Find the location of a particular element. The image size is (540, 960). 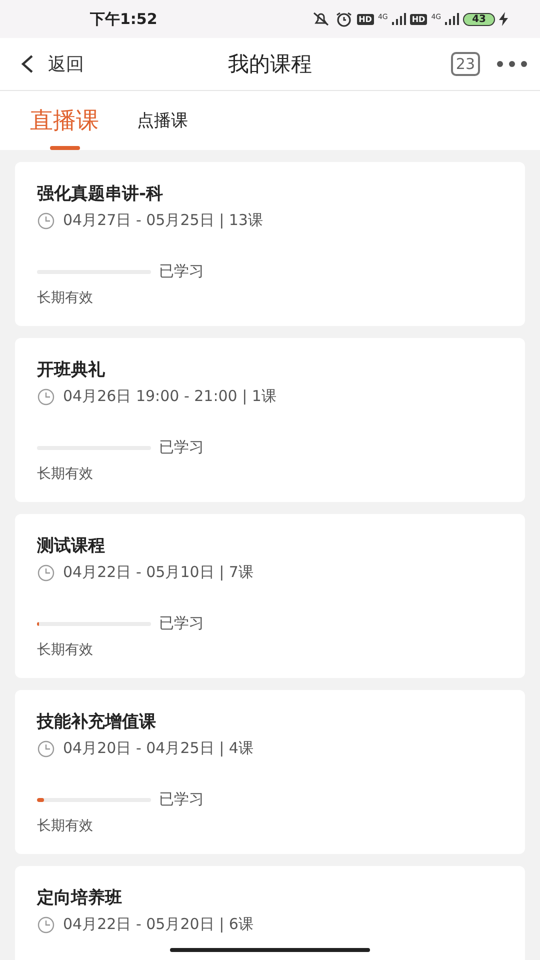

tab: 点播课 is located at coordinates (162, 120).